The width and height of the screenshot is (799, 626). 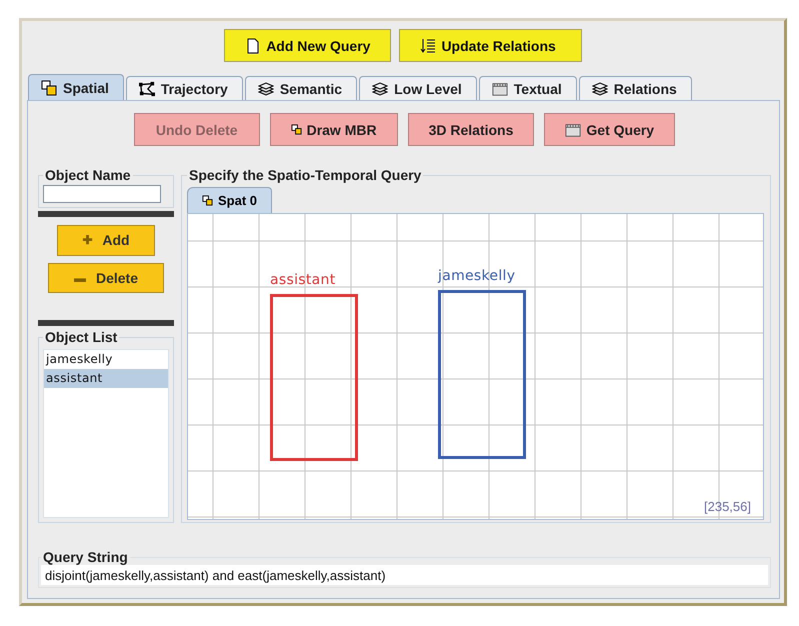 What do you see at coordinates (305, 175) in the screenshot?
I see `group-title: Specify the Spatio-Temporal Query` at bounding box center [305, 175].